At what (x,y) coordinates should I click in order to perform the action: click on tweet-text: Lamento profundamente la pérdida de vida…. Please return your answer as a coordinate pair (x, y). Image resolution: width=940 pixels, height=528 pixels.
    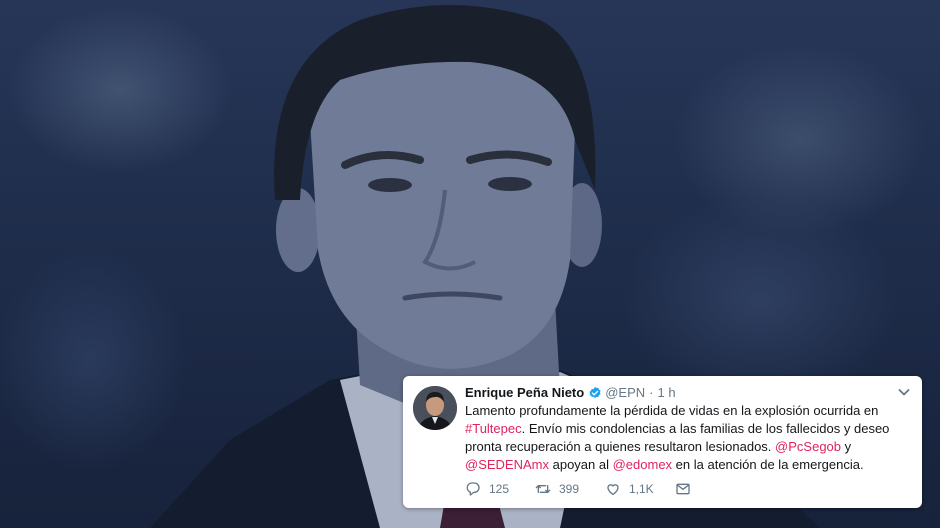
    Looking at the image, I should click on (689, 438).